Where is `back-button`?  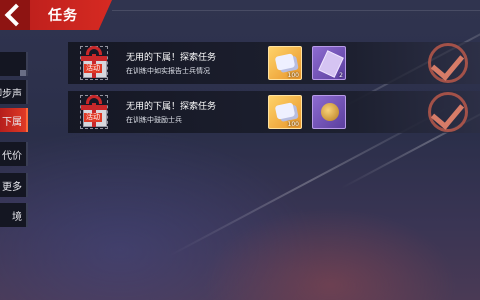 back-button is located at coordinates (15, 15).